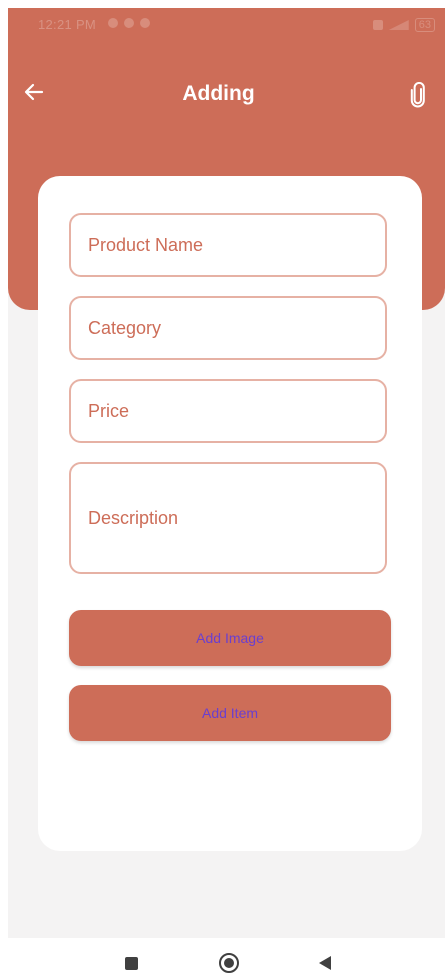 This screenshot has width=445, height=975. I want to click on description-input, so click(228, 518).